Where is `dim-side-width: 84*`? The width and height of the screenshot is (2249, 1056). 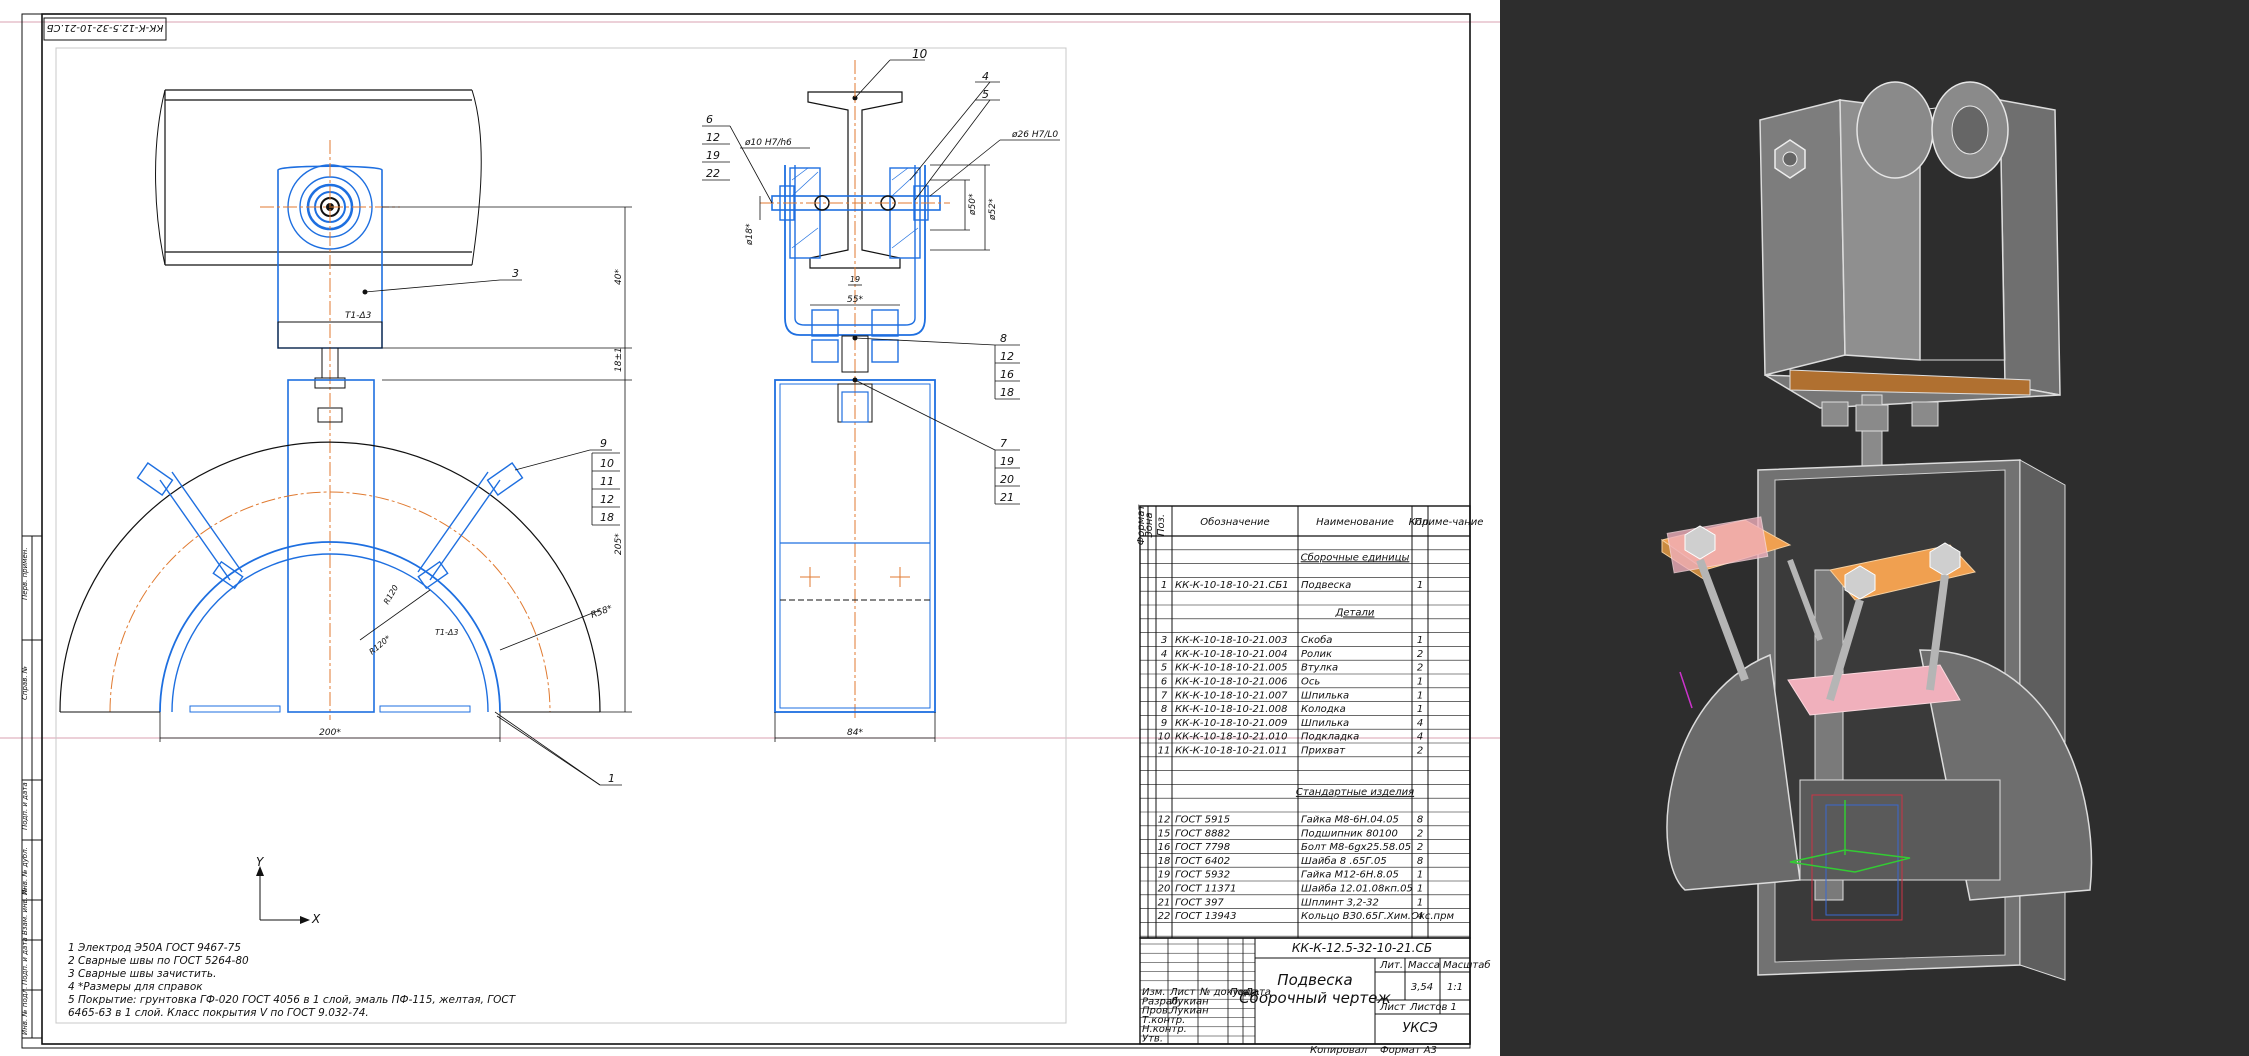
dim-side-width: 84* is located at coordinates (855, 733).